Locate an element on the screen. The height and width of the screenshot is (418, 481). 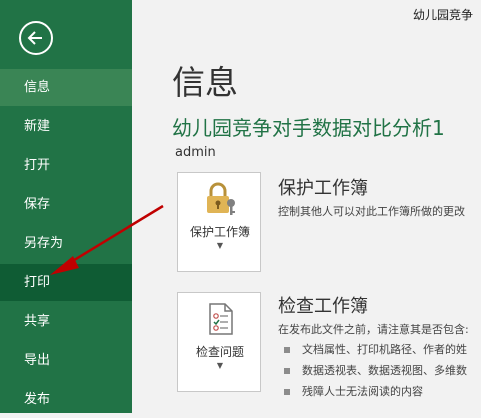
workbook-name: 幼儿园竞争对手数据对比分析1 is located at coordinates (308, 128).